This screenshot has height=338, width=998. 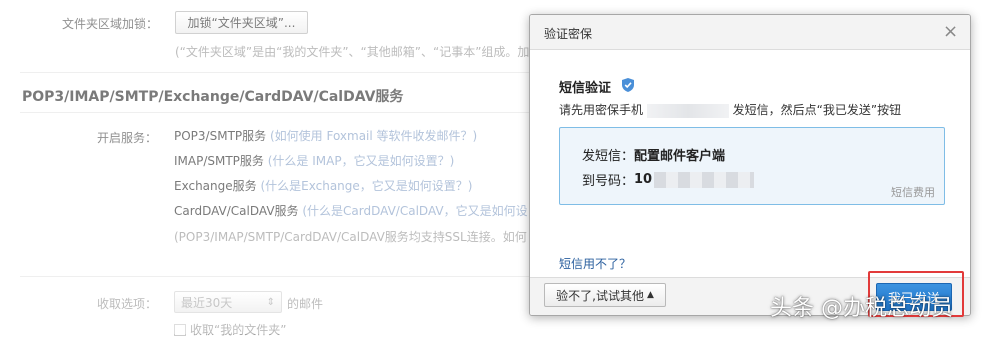 I want to click on sms-fee-link: 短信费用, so click(x=913, y=192).